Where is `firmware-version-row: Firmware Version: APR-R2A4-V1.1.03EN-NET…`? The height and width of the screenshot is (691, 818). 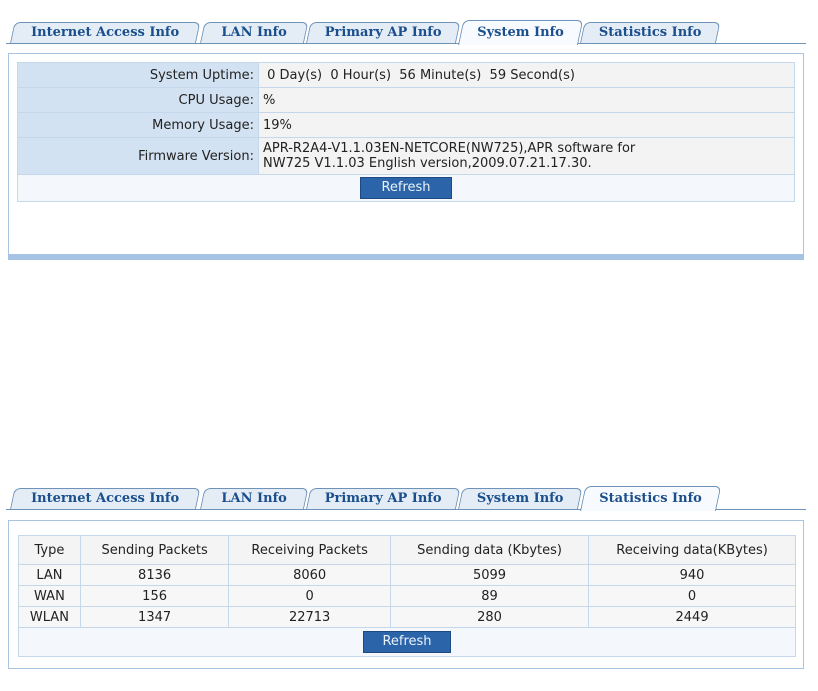
firmware-version-row: Firmware Version: APR-R2A4-V1.1.03EN-NET… is located at coordinates (406, 156).